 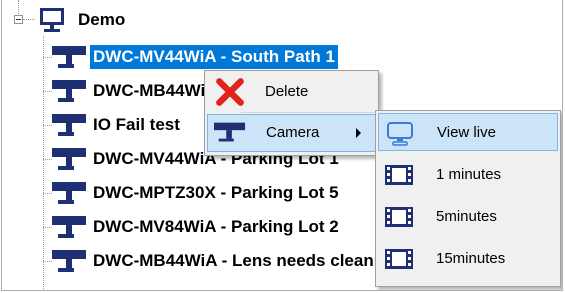 I want to click on submenu-item-label: 5minutes, so click(x=466, y=216).